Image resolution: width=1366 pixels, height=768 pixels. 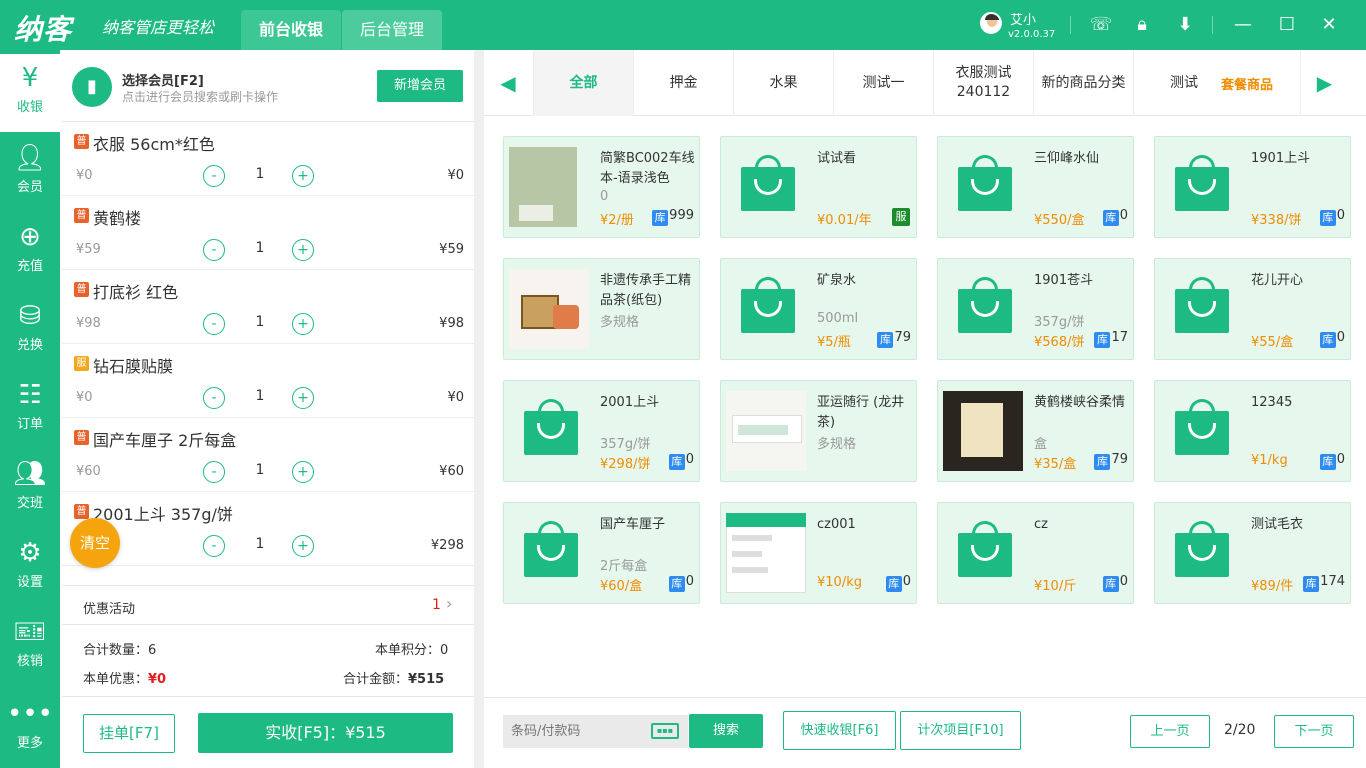 What do you see at coordinates (95, 543) in the screenshot?
I see `clear-cart-button: 清空` at bounding box center [95, 543].